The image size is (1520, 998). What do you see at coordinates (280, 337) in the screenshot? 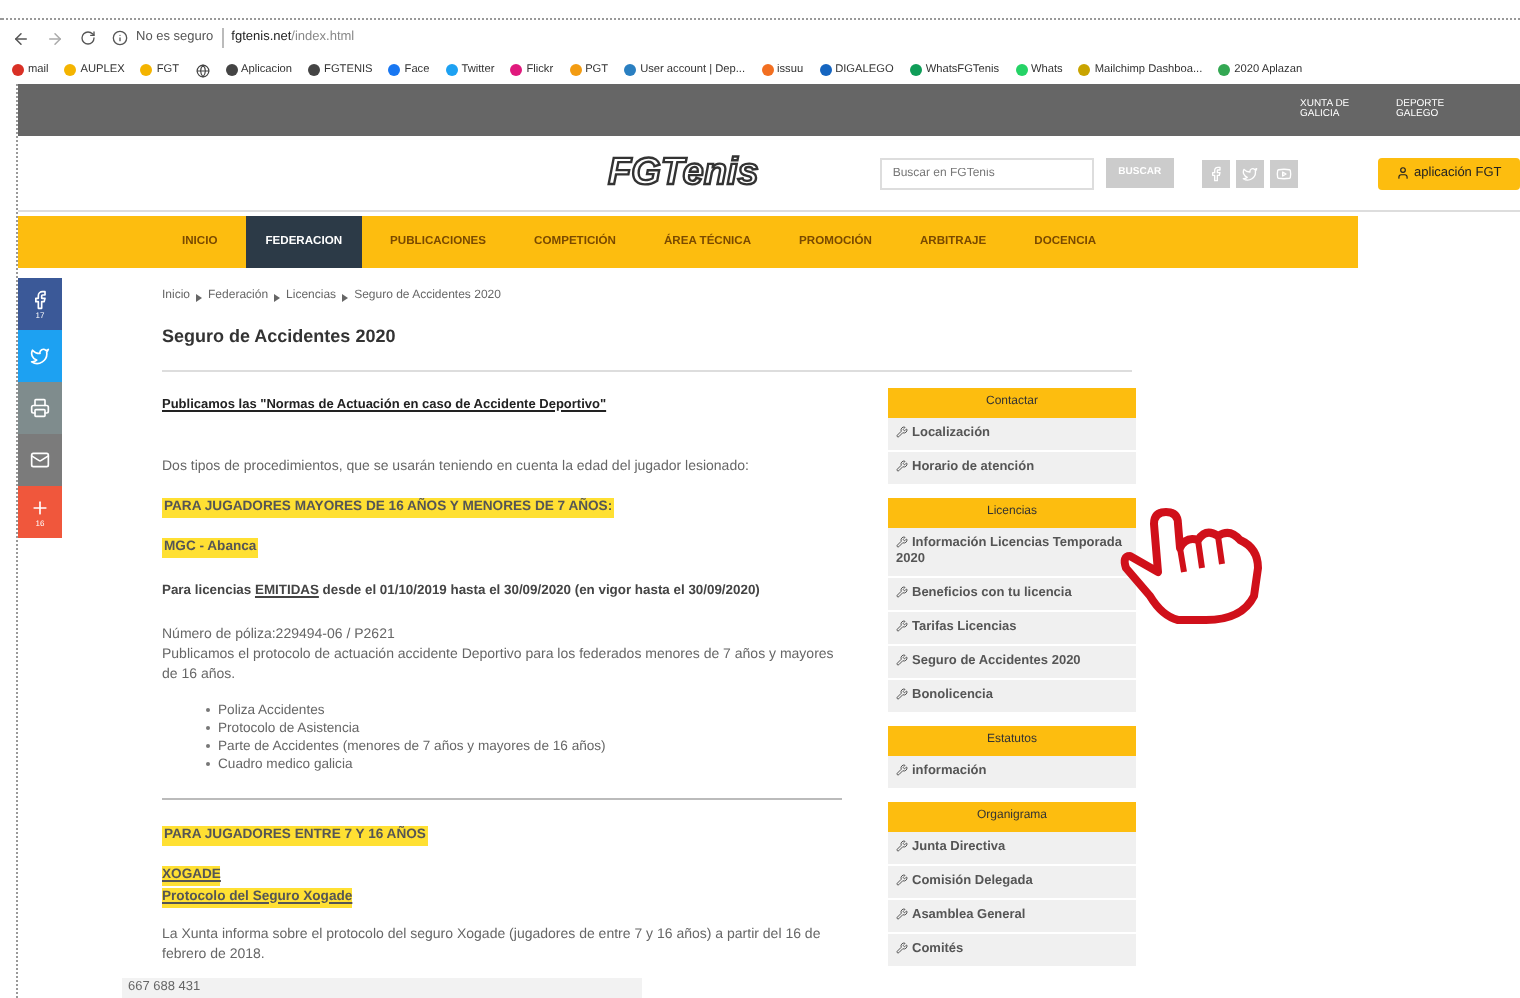
I see `page-title: Seguro de Accidentes 2020` at bounding box center [280, 337].